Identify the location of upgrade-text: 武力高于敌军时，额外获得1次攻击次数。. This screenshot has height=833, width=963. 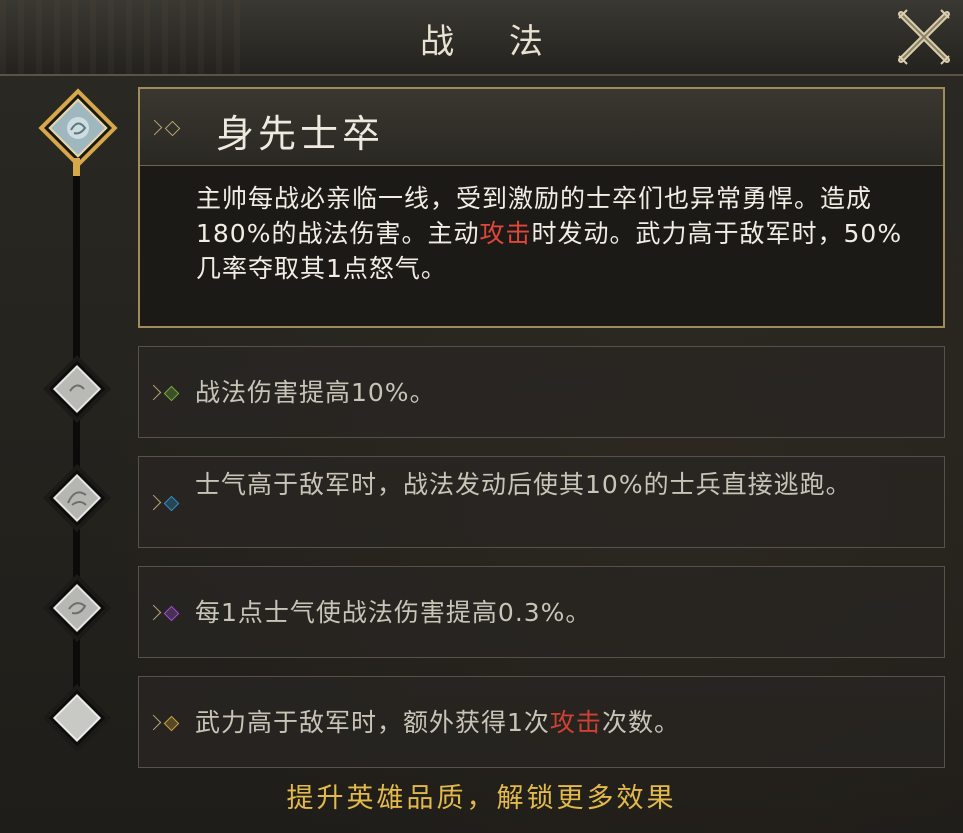
(560, 723).